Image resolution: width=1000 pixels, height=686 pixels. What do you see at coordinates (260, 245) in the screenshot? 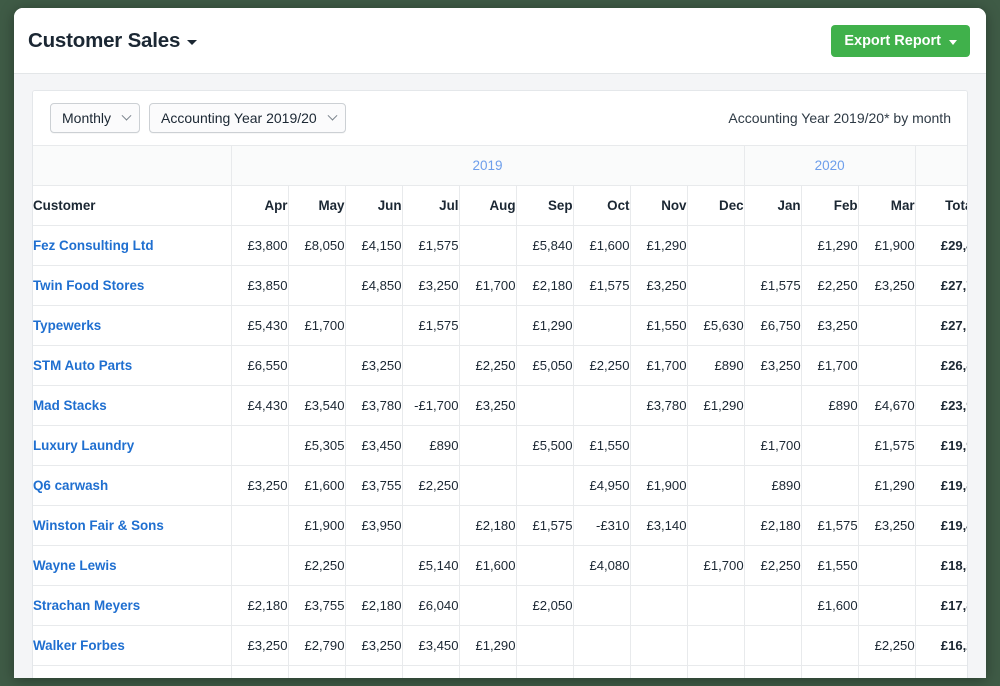
I see `amount-cell-apr: £3,800` at bounding box center [260, 245].